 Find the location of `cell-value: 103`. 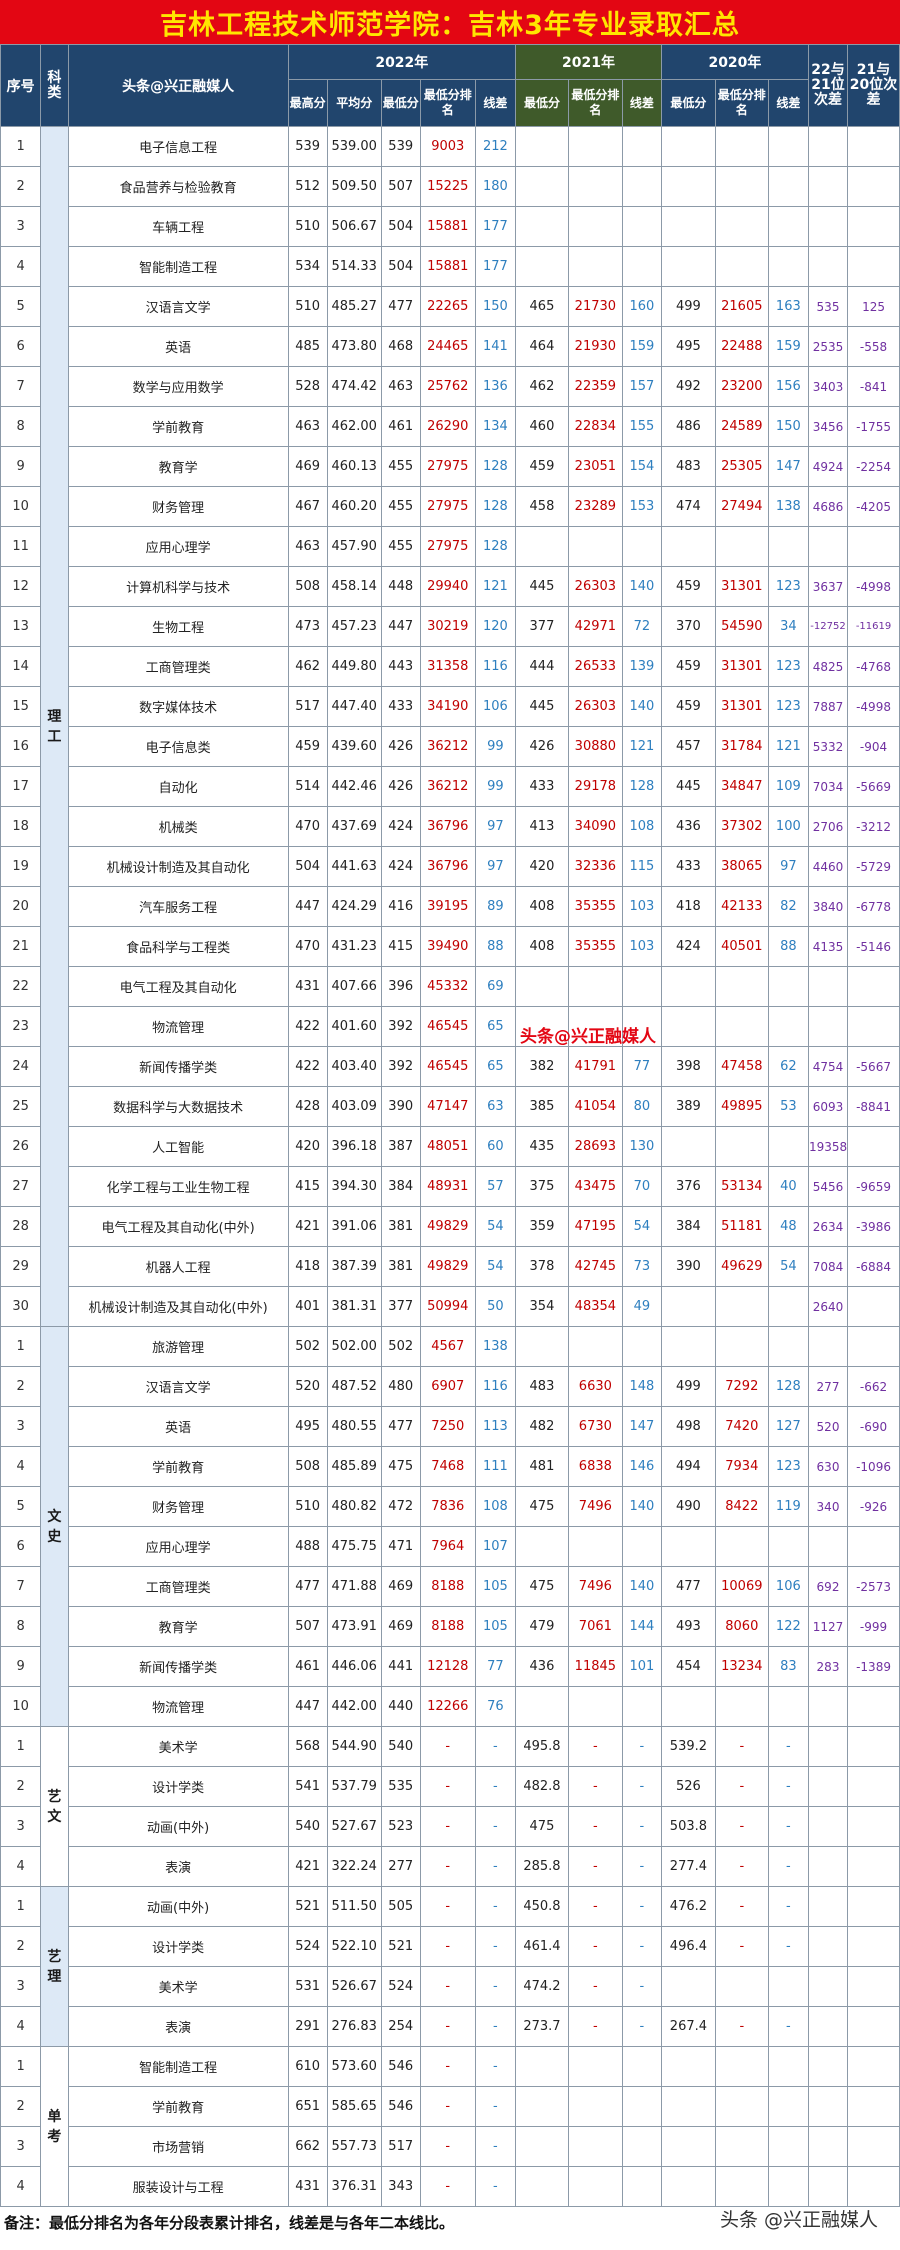

cell-value: 103 is located at coordinates (641, 906).